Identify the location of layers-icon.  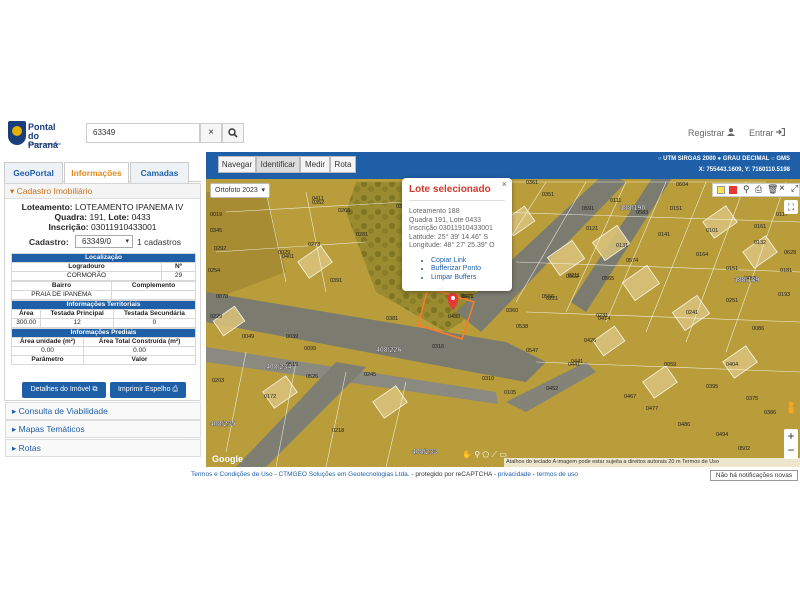
(721, 190).